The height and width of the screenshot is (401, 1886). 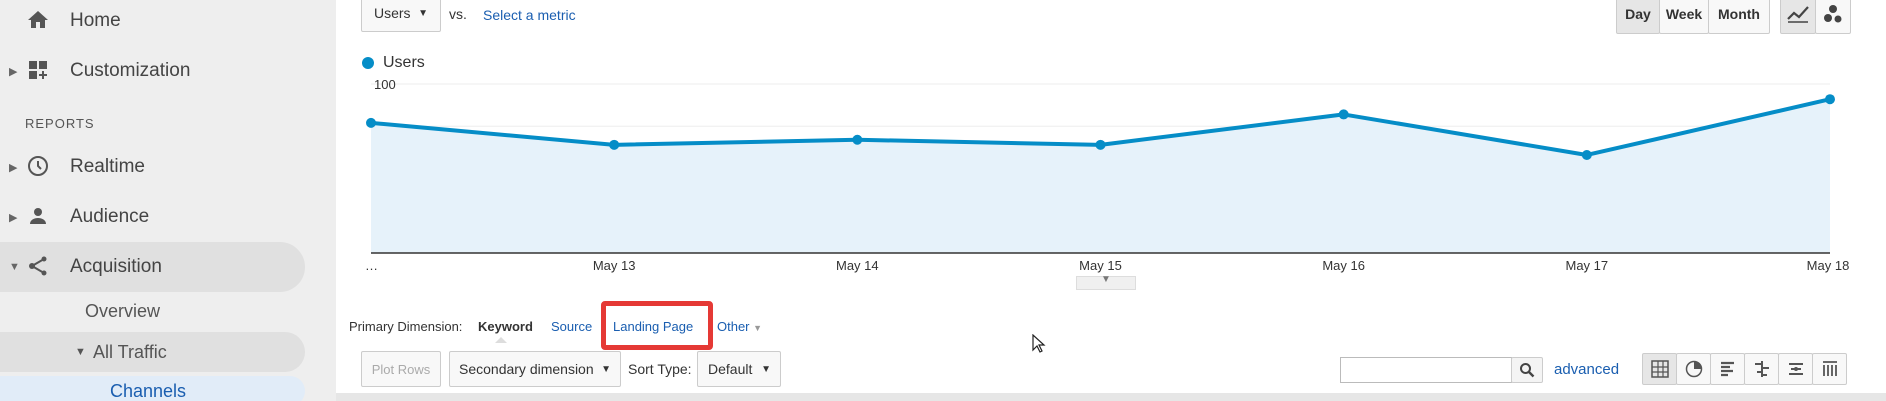 What do you see at coordinates (38, 166) in the screenshot?
I see `clock-icon` at bounding box center [38, 166].